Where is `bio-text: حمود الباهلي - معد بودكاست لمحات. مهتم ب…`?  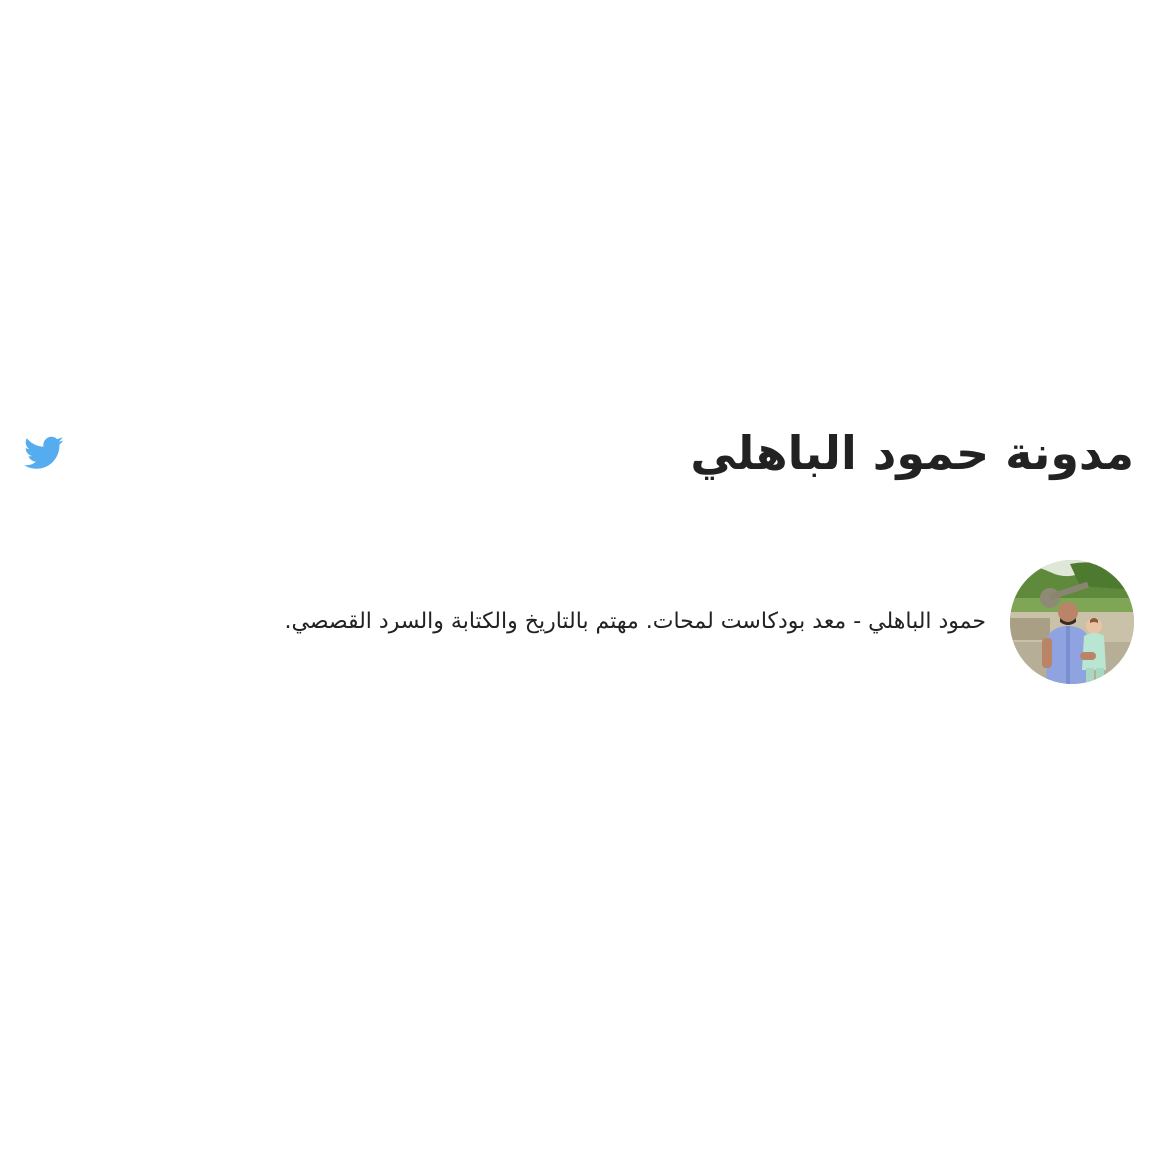
bio-text: حمود الباهلي - معد بودكاست لمحات. مهتم ب… is located at coordinates (635, 621).